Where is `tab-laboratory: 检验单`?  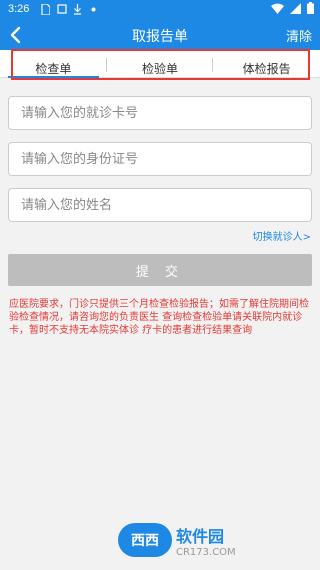 tab-laboratory: 检验单 is located at coordinates (160, 63).